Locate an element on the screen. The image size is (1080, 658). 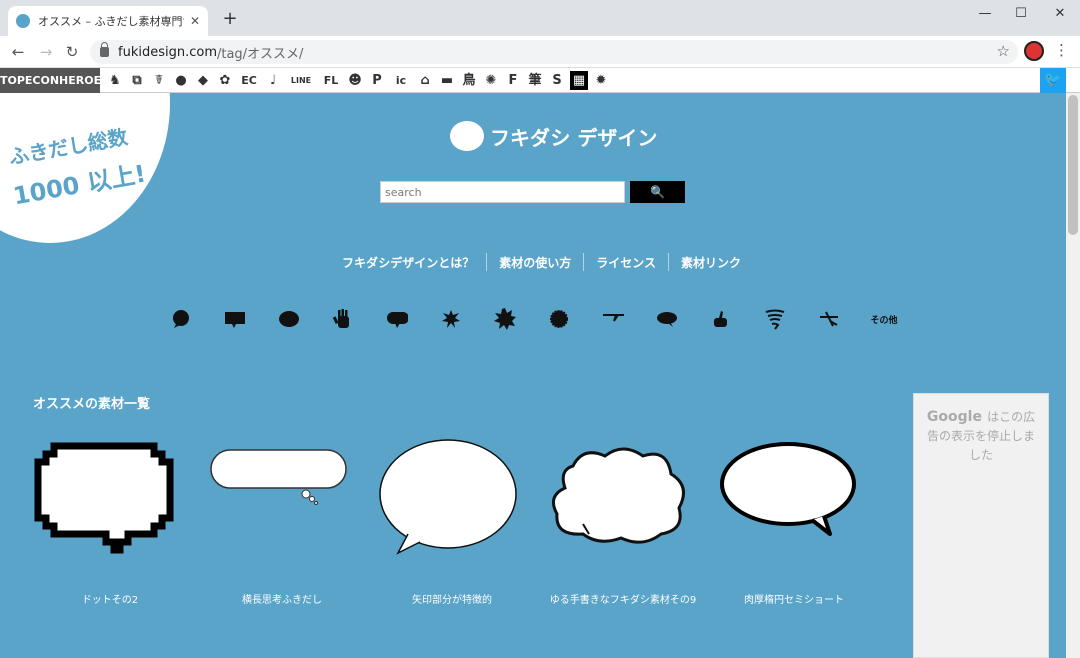
tornado-icon is located at coordinates (775, 319).